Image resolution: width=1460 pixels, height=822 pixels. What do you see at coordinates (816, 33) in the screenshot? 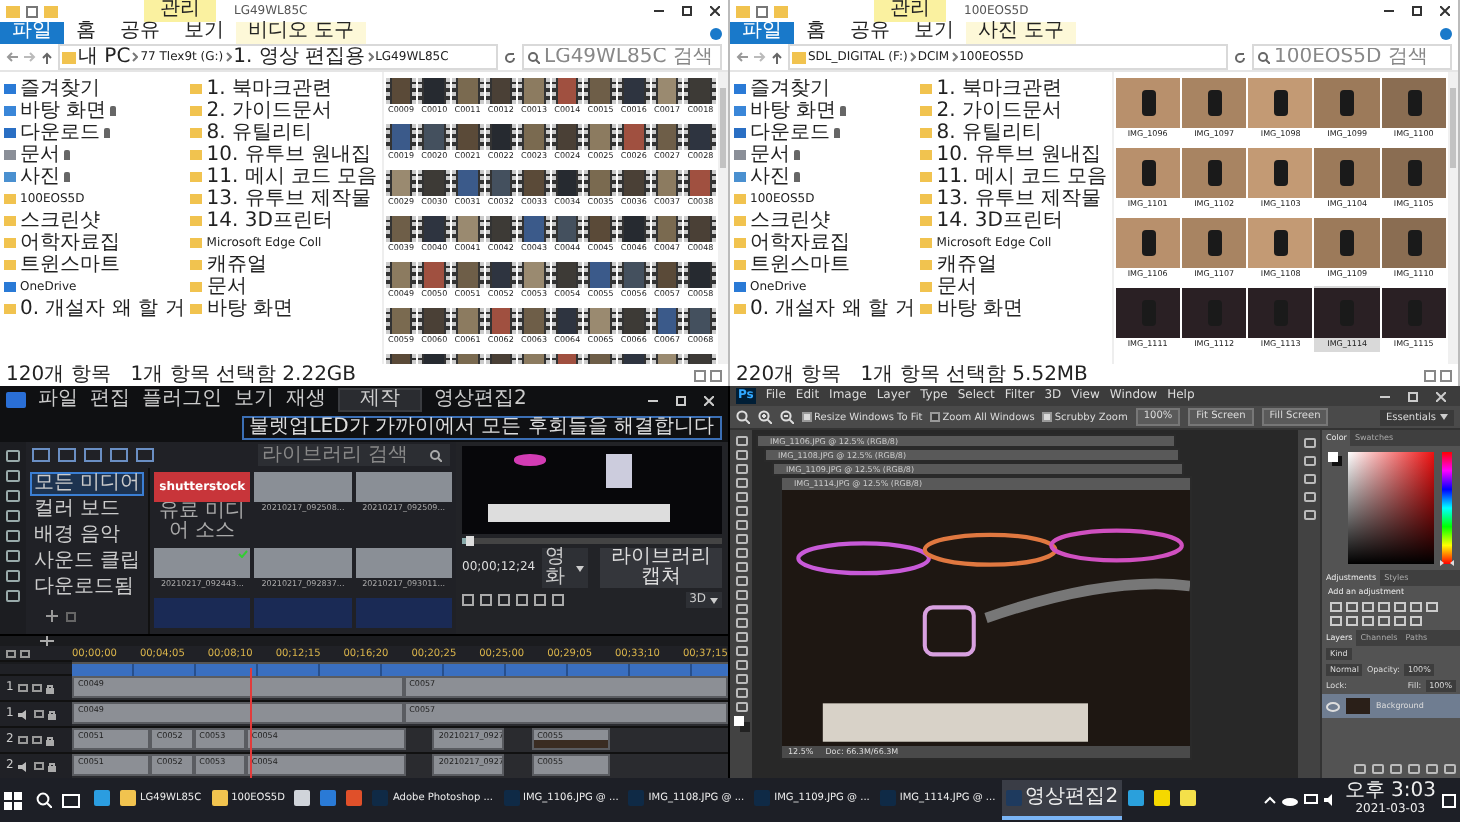
I see `ribbon-tab: 홈` at bounding box center [816, 33].